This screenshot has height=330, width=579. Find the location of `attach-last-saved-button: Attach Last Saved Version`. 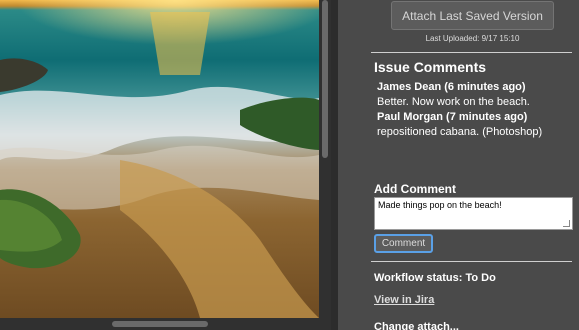

attach-last-saved-button: Attach Last Saved Version is located at coordinates (472, 15).